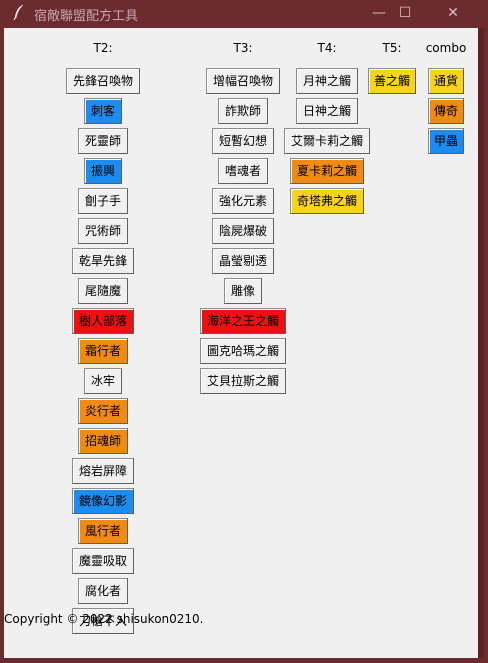  What do you see at coordinates (327, 171) in the screenshot?
I see `t4-recipe-button: 夏卡莉之觸` at bounding box center [327, 171].